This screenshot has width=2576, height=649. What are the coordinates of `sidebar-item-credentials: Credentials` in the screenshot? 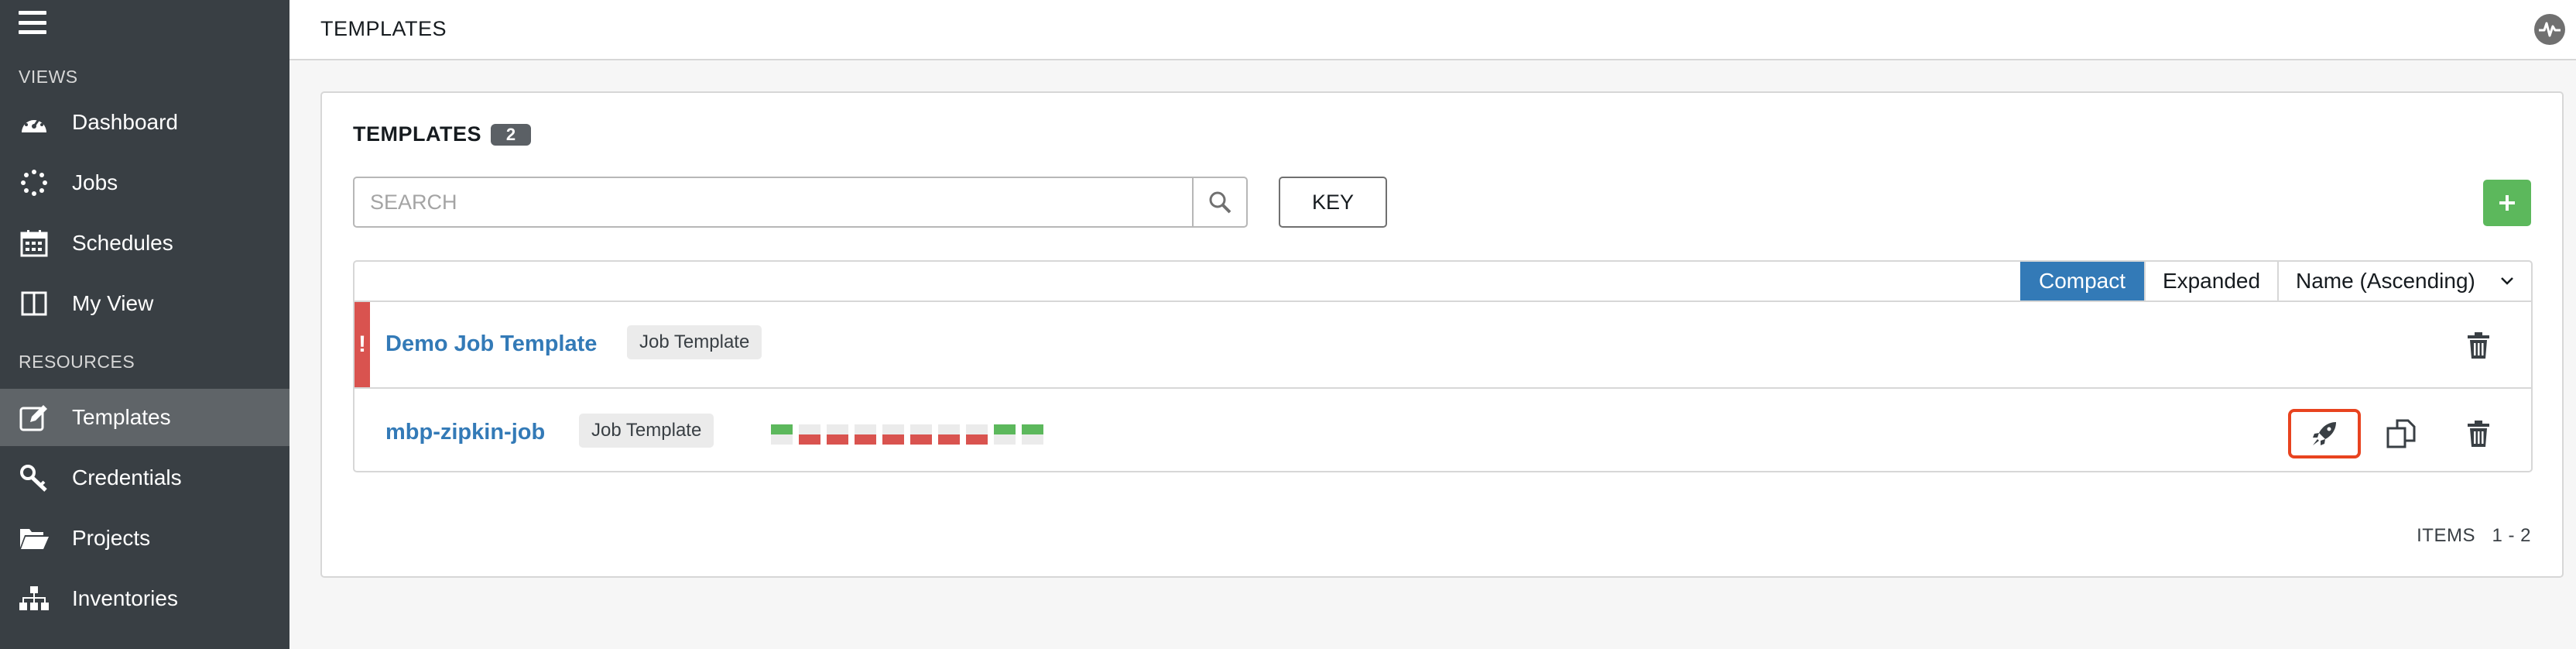 It's located at (144, 477).